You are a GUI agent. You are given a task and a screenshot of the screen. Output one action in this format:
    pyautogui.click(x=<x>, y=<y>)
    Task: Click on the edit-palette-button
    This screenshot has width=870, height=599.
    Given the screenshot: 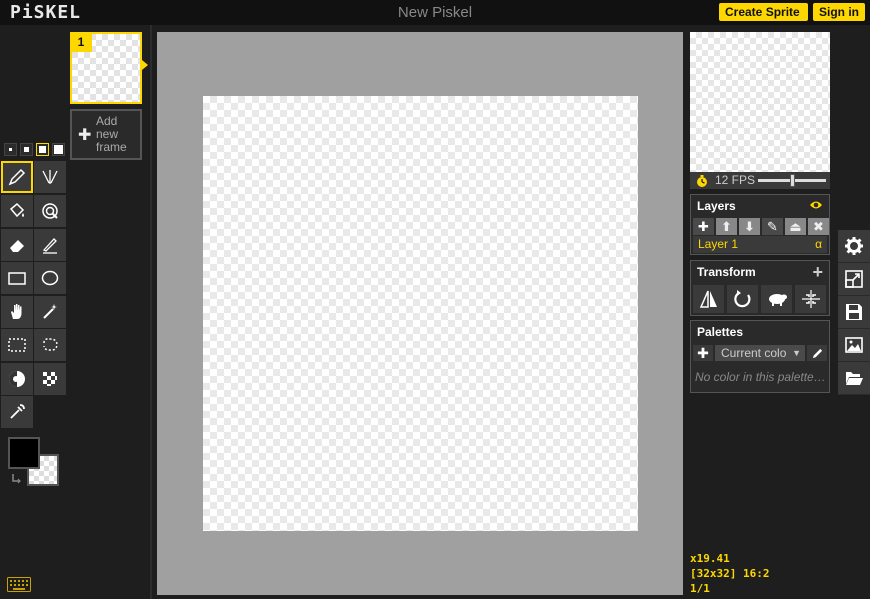 What is the action you would take?
    pyautogui.click(x=817, y=353)
    